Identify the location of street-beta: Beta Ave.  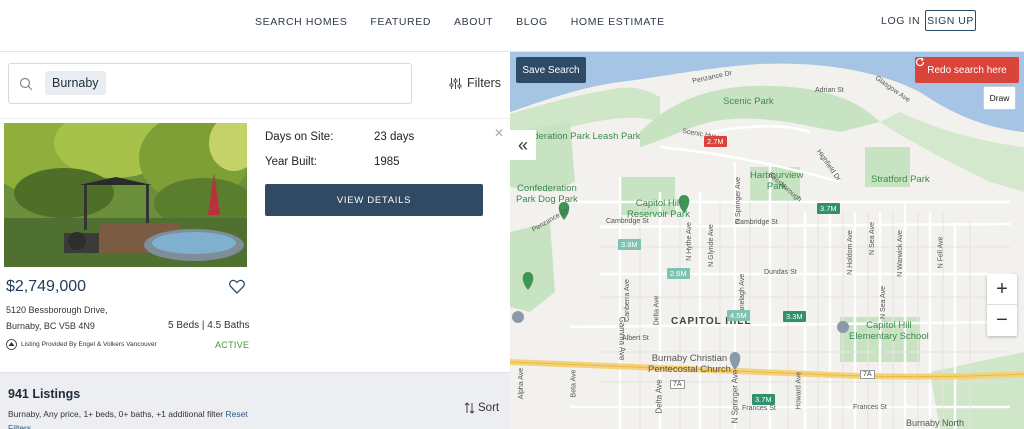
(574, 383).